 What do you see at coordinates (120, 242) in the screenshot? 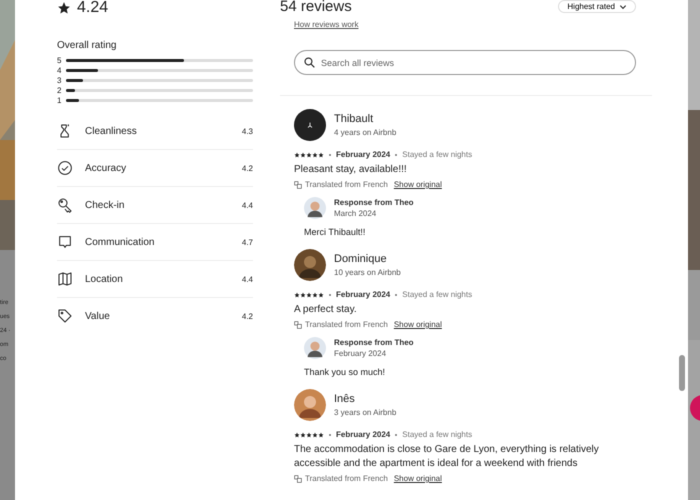
I see `category-name: Communication` at bounding box center [120, 242].